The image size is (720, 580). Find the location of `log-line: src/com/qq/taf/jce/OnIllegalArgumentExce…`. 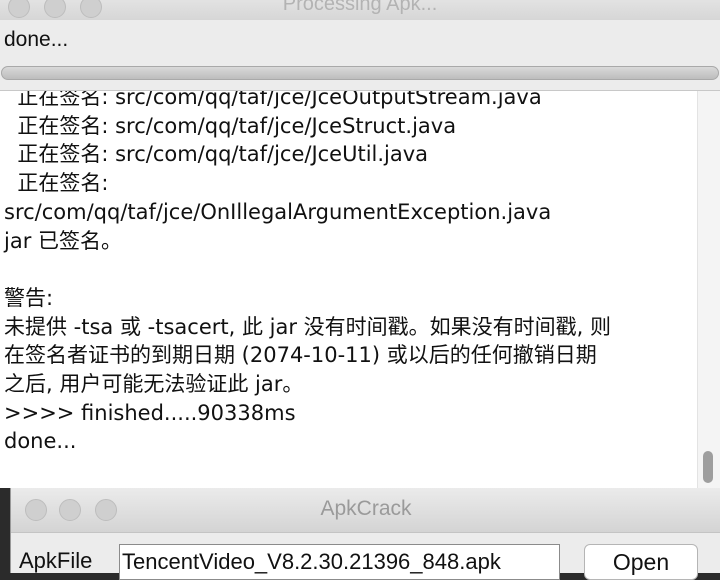

log-line: src/com/qq/taf/jce/OnIllegalArgumentExce… is located at coordinates (278, 211).